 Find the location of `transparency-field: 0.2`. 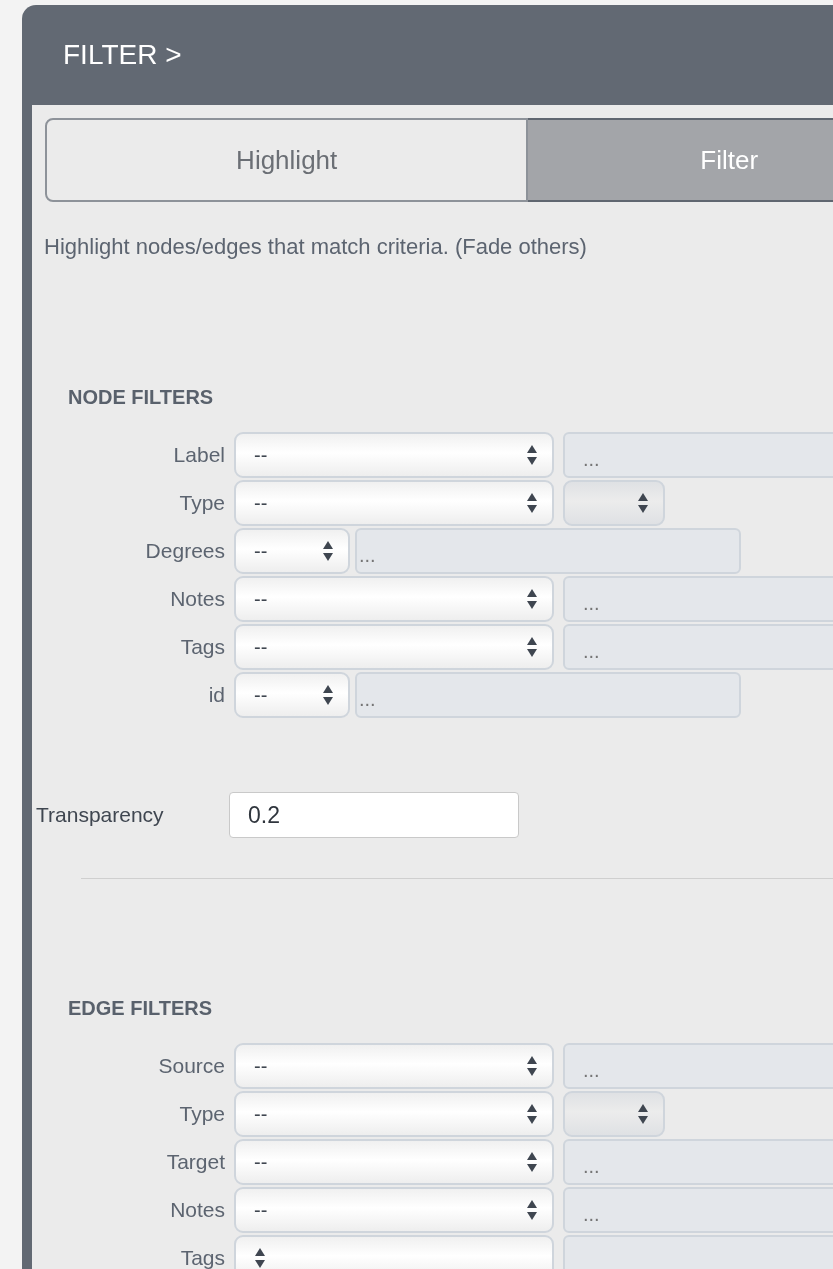

transparency-field: 0.2 is located at coordinates (374, 815).